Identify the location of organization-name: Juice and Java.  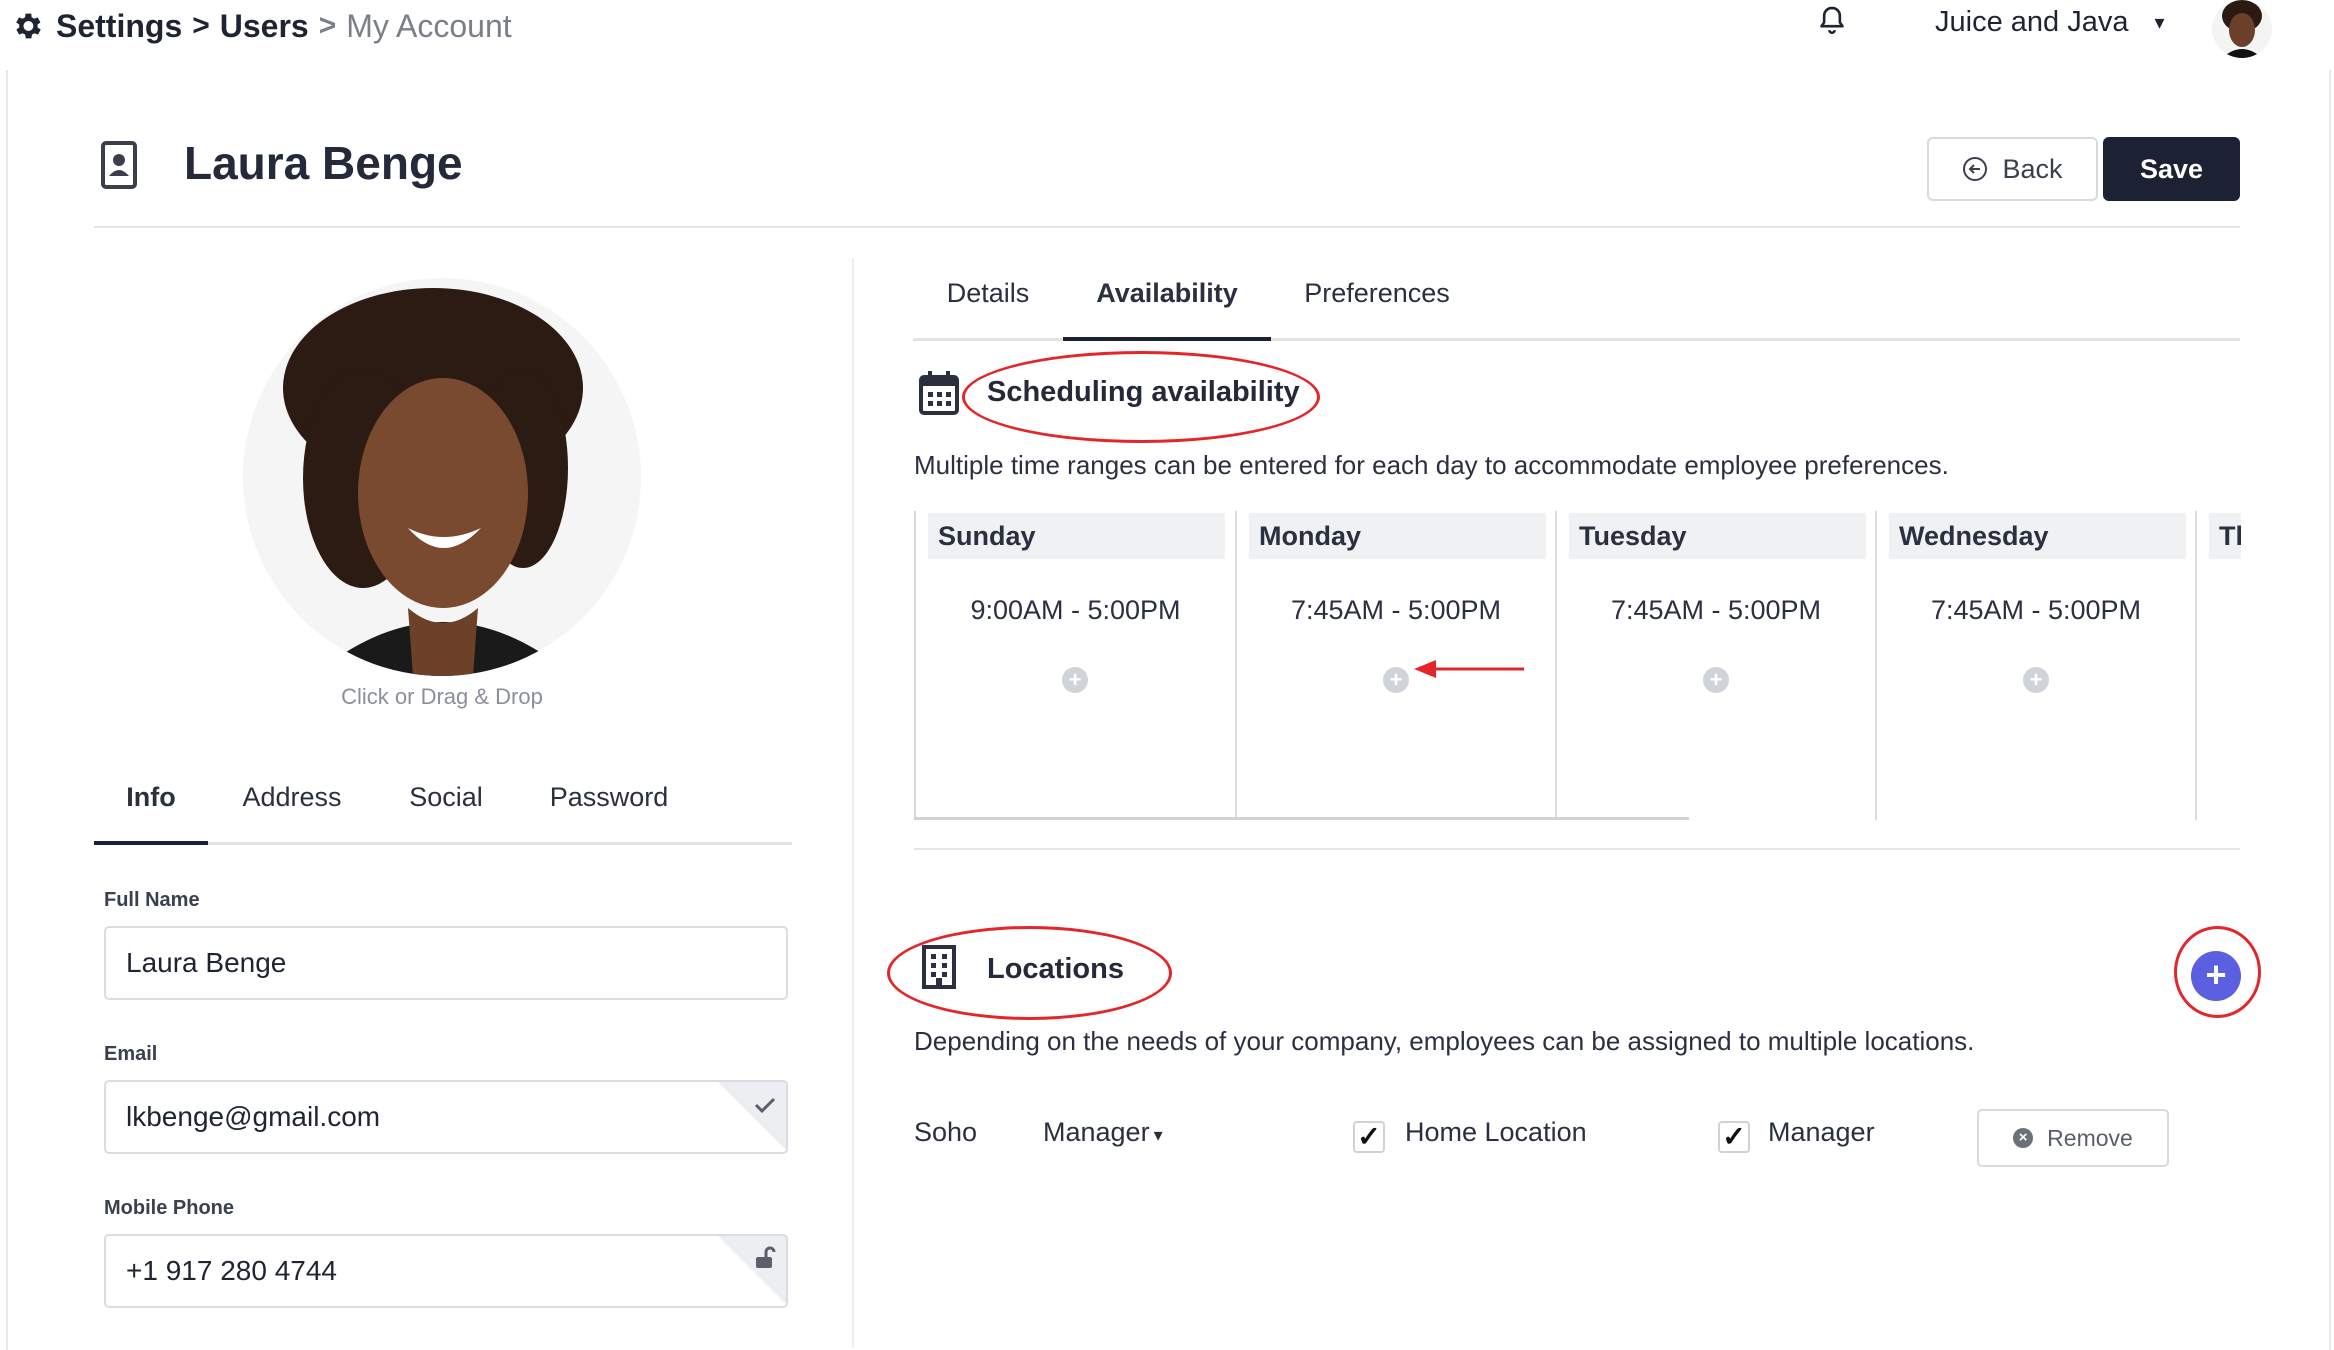
(2032, 22).